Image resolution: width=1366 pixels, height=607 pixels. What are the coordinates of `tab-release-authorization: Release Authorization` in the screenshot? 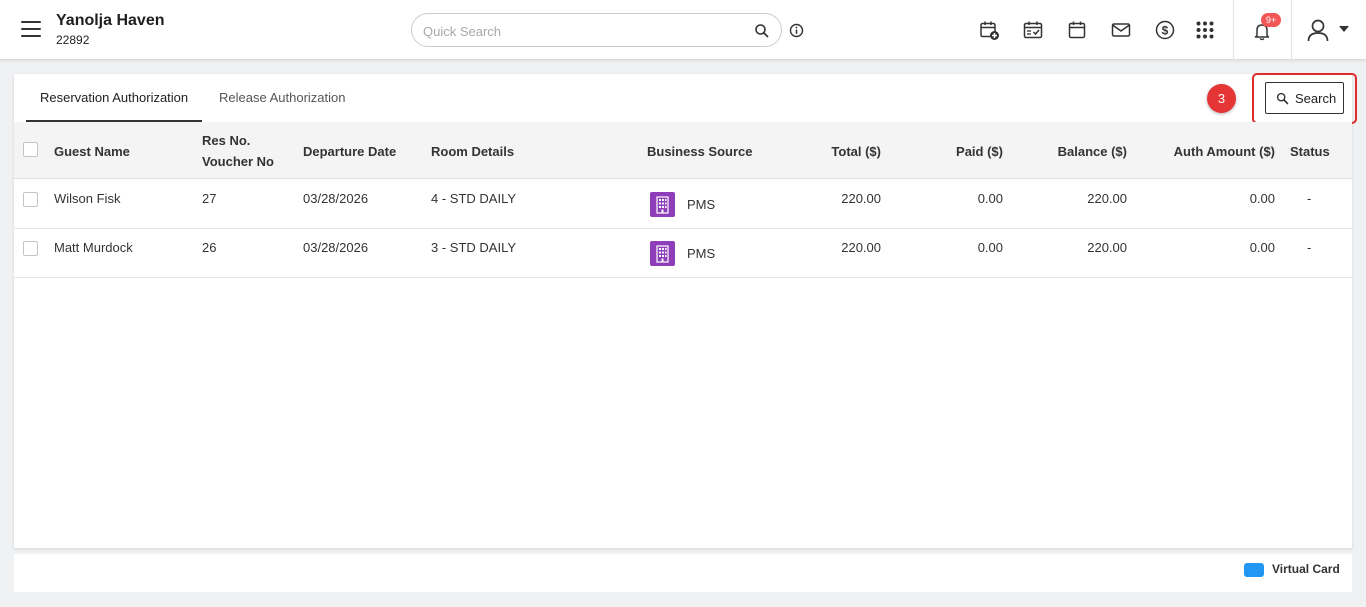 It's located at (282, 98).